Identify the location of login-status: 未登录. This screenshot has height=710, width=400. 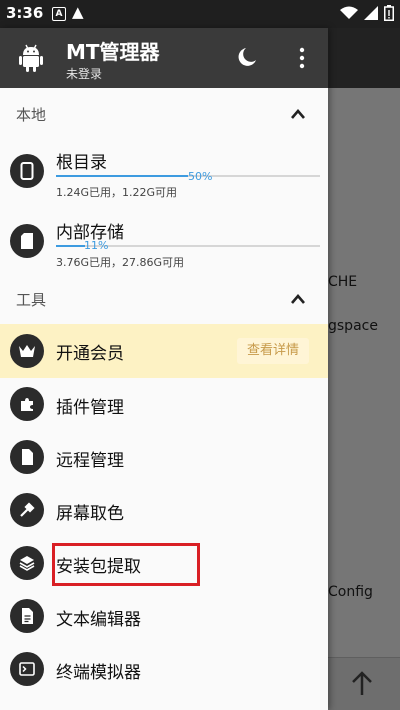
(84, 73).